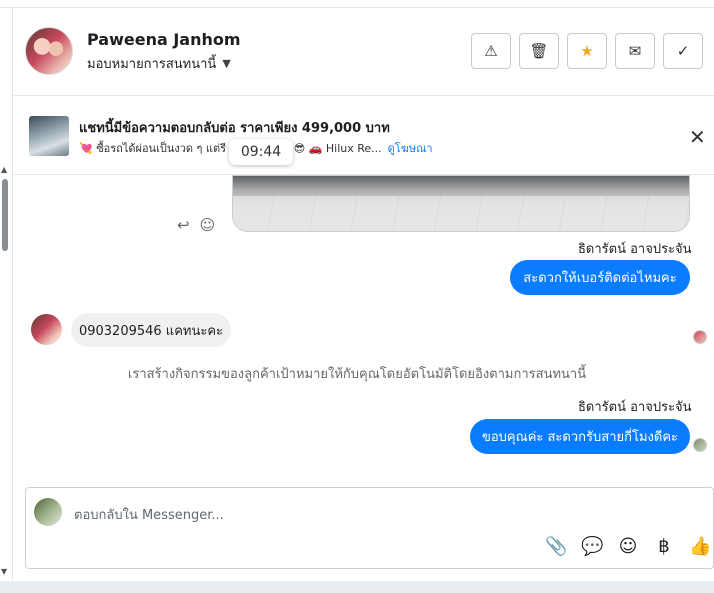 Image resolution: width=714 pixels, height=593 pixels. I want to click on outgoing-message: ขอบคุณค่ะ สะดวกรับสายกี่โมงดีคะ, so click(580, 436).